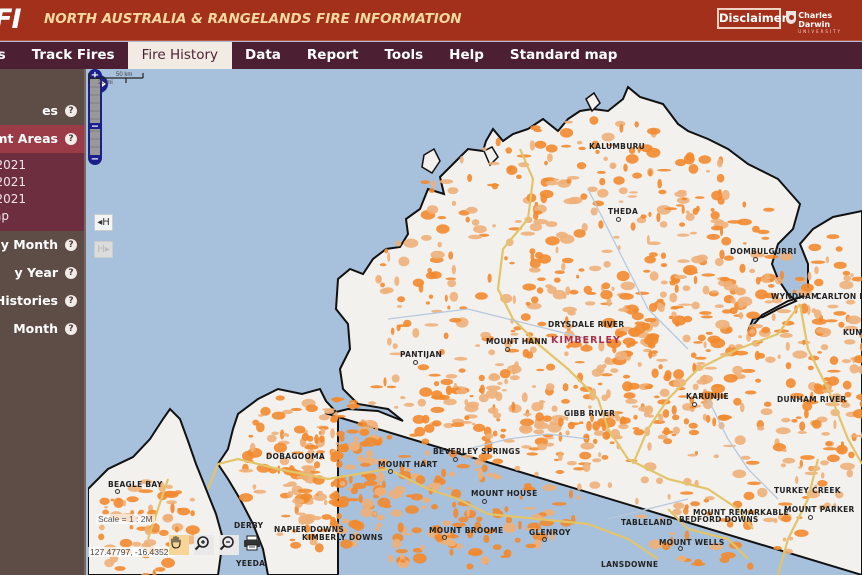 The width and height of the screenshot is (862, 575). I want to click on place-label: BEAGLE BAY, so click(135, 484).